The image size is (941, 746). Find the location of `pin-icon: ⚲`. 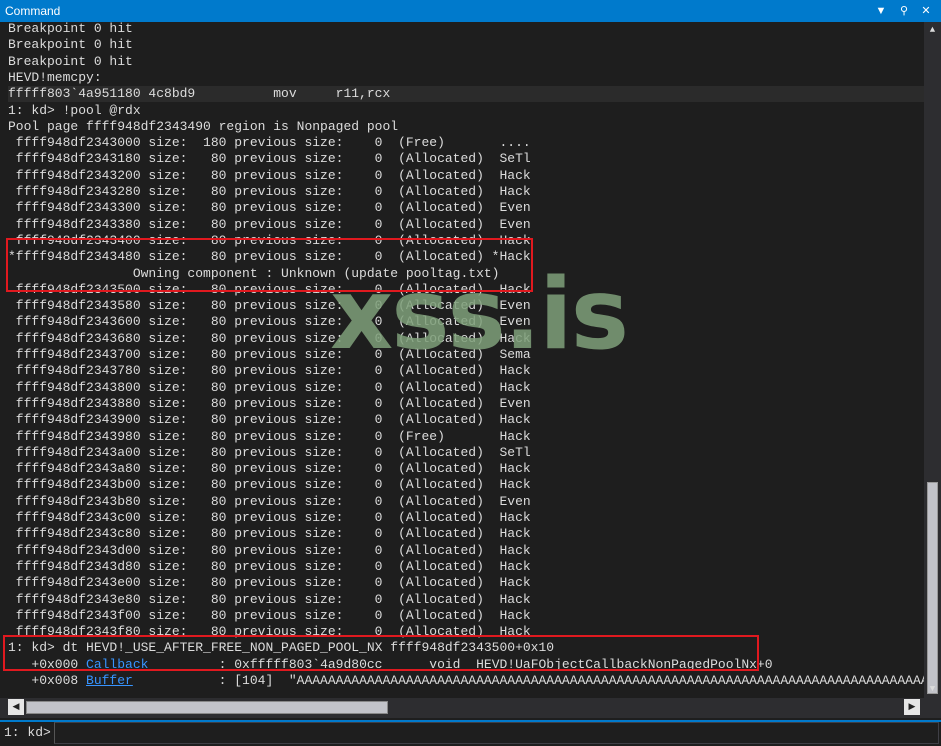

pin-icon: ⚲ is located at coordinates (904, 11).